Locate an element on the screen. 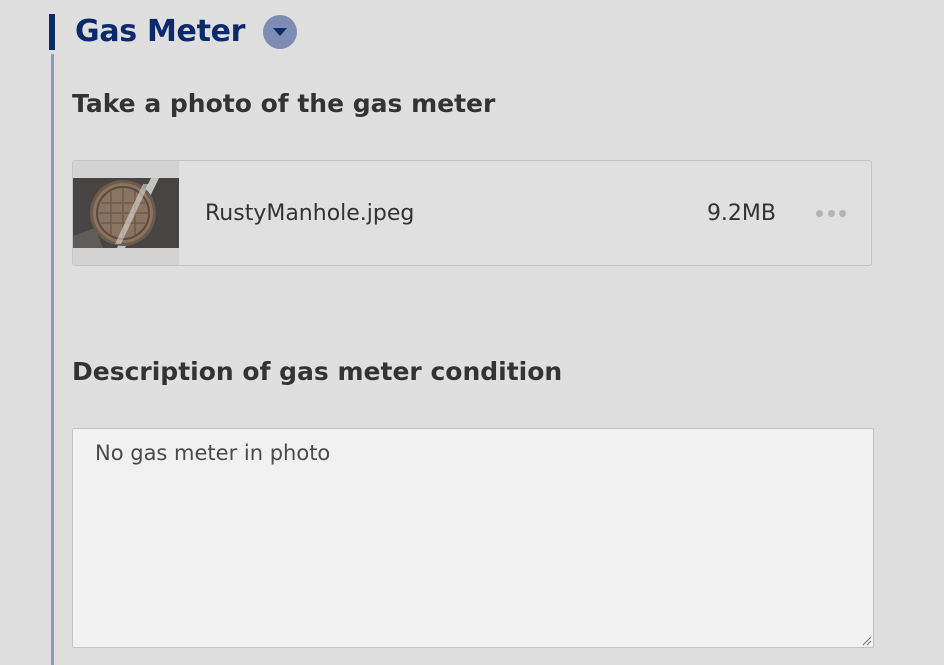 The width and height of the screenshot is (944, 665). section-header: Gas Meter is located at coordinates (173, 32).